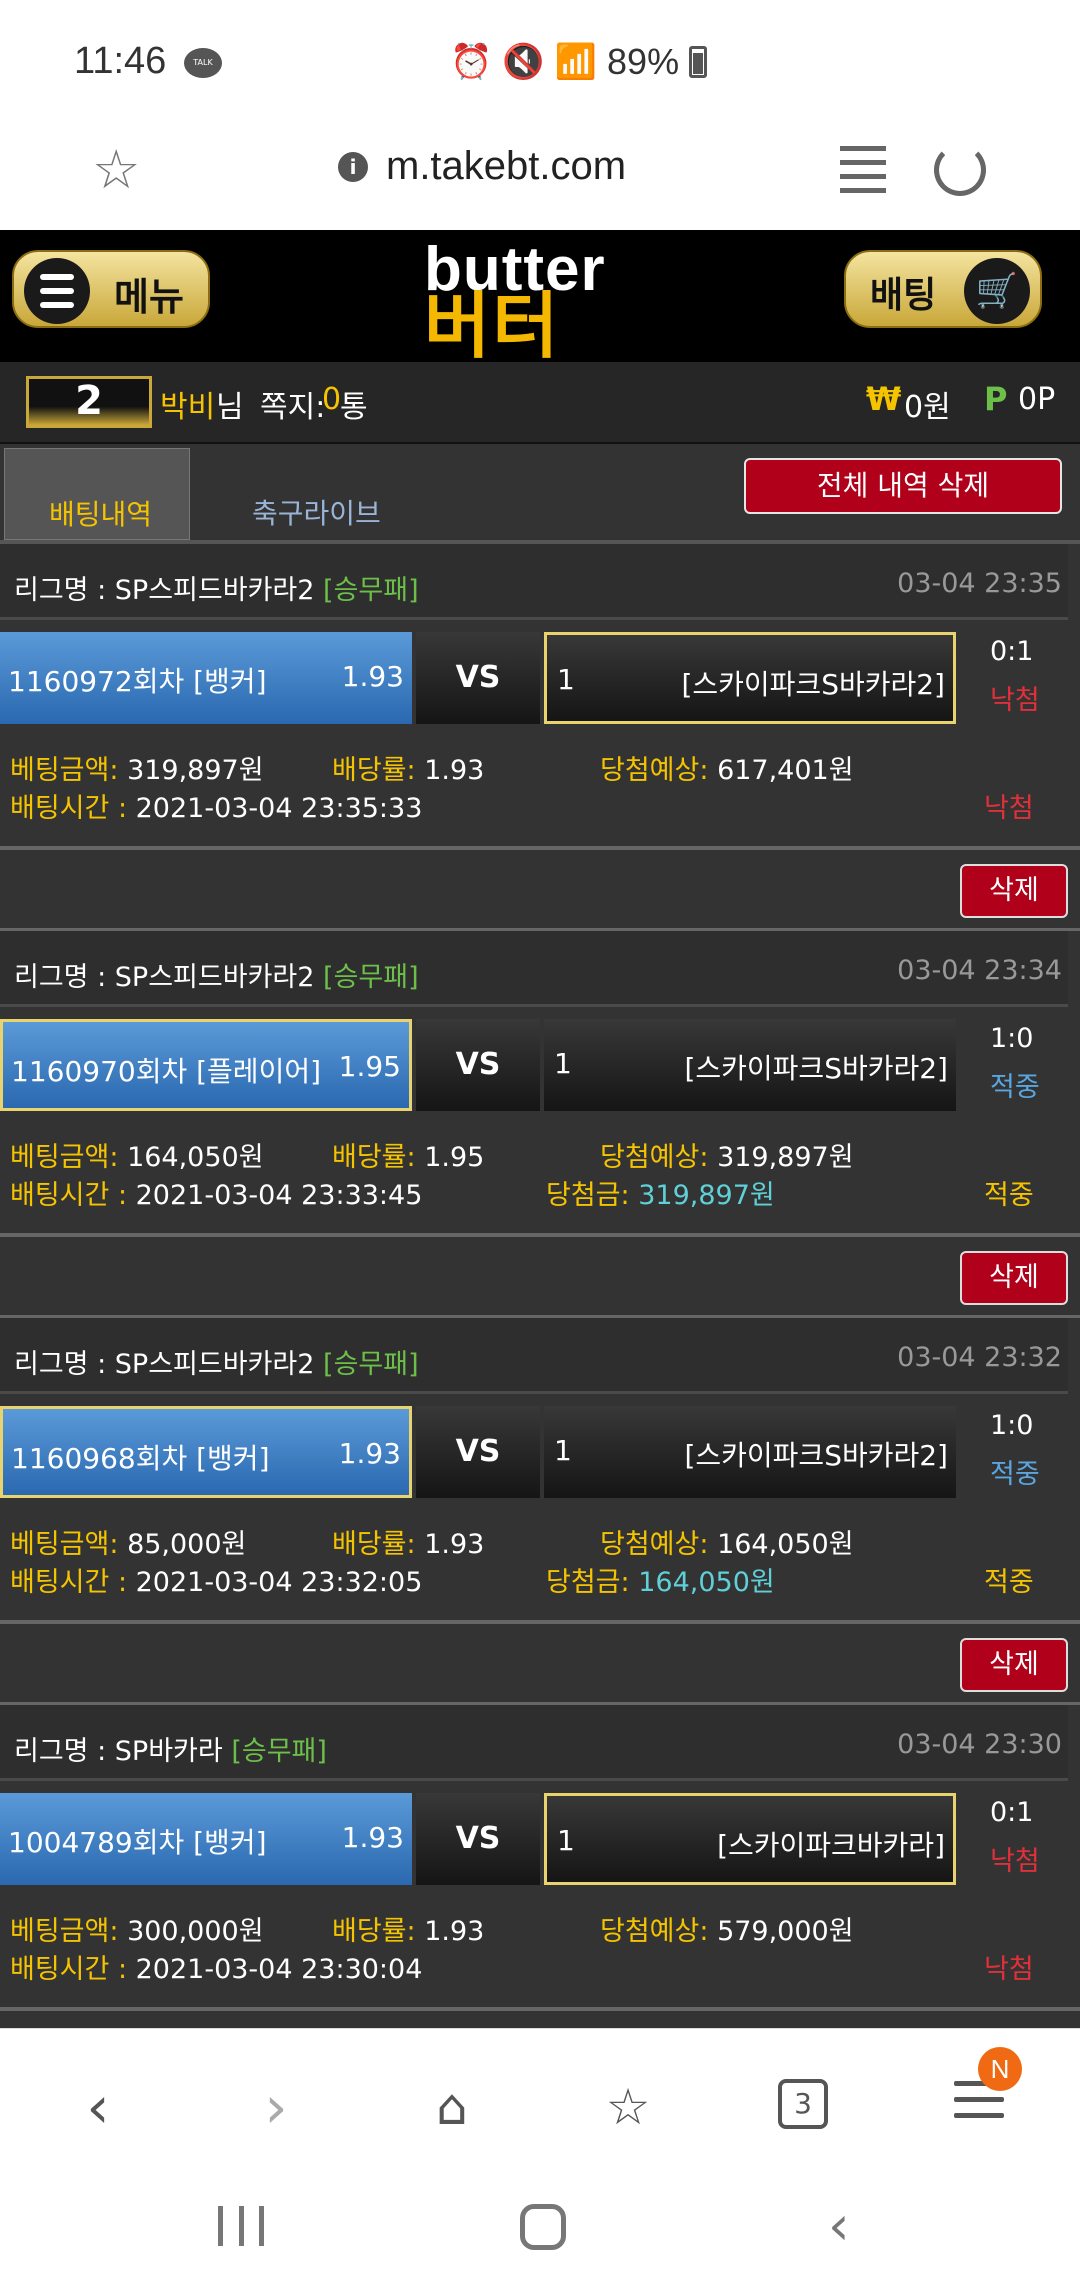 The height and width of the screenshot is (2280, 1080). What do you see at coordinates (927, 407) in the screenshot?
I see `cash-balance: 0원` at bounding box center [927, 407].